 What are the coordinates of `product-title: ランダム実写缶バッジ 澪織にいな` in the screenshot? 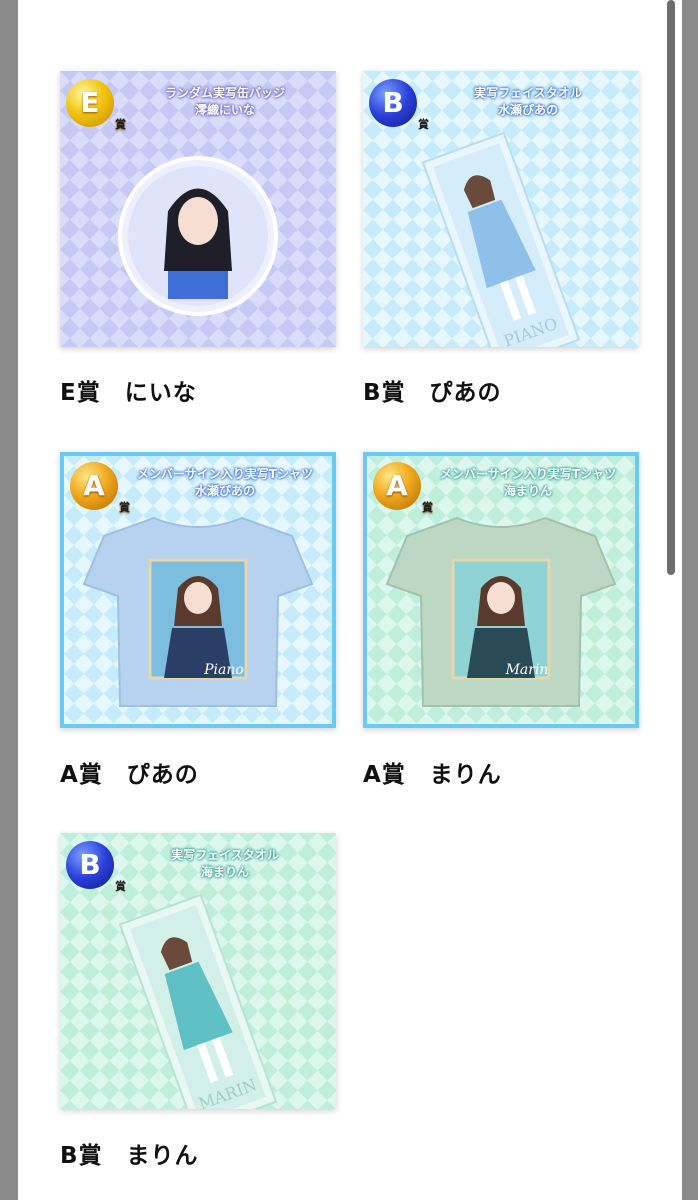 It's located at (224, 101).